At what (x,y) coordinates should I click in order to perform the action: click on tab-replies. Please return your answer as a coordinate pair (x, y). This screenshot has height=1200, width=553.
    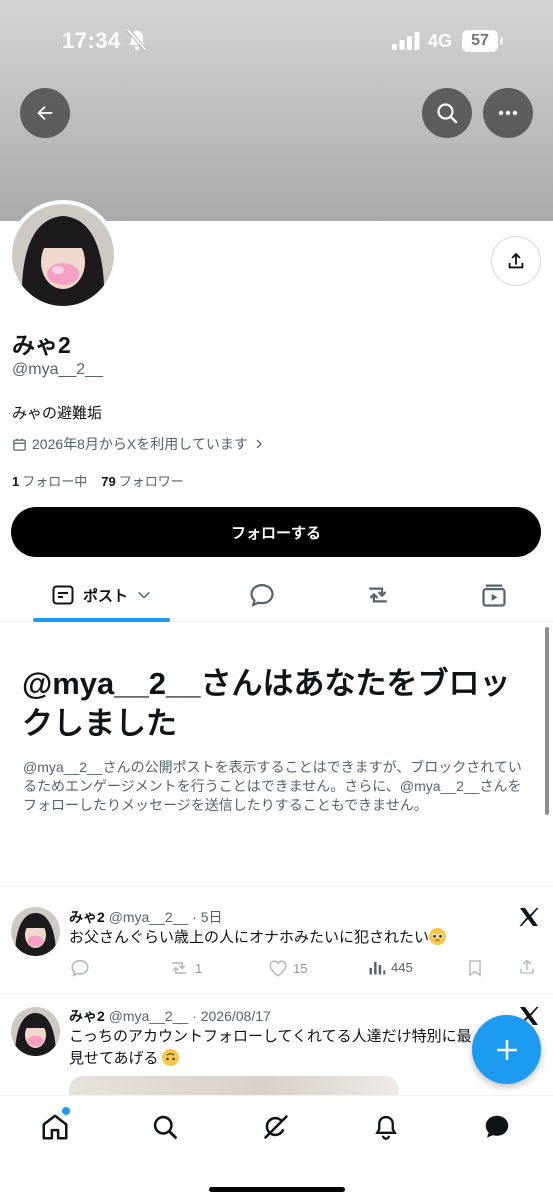
    Looking at the image, I should click on (262, 595).